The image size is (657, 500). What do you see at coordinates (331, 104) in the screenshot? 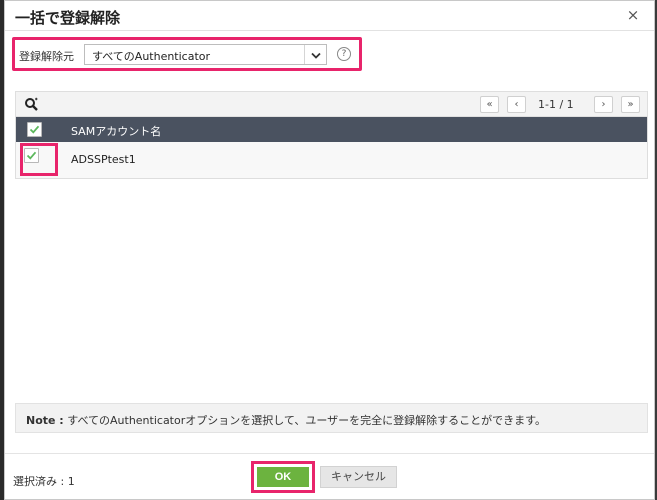
I see `grid-toolbar: « ‹ 1-1 / 1 › »` at bounding box center [331, 104].